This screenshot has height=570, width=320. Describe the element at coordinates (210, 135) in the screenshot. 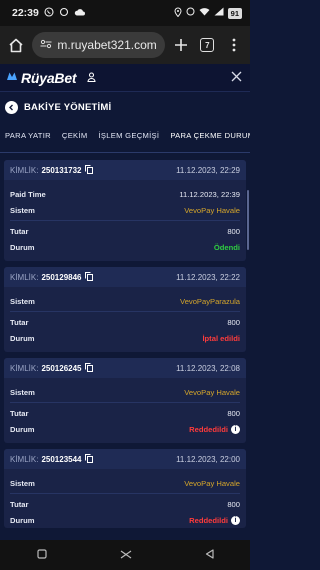

I see `tab-withdrawal-status: PARA ÇEKME DURUMU` at that location.